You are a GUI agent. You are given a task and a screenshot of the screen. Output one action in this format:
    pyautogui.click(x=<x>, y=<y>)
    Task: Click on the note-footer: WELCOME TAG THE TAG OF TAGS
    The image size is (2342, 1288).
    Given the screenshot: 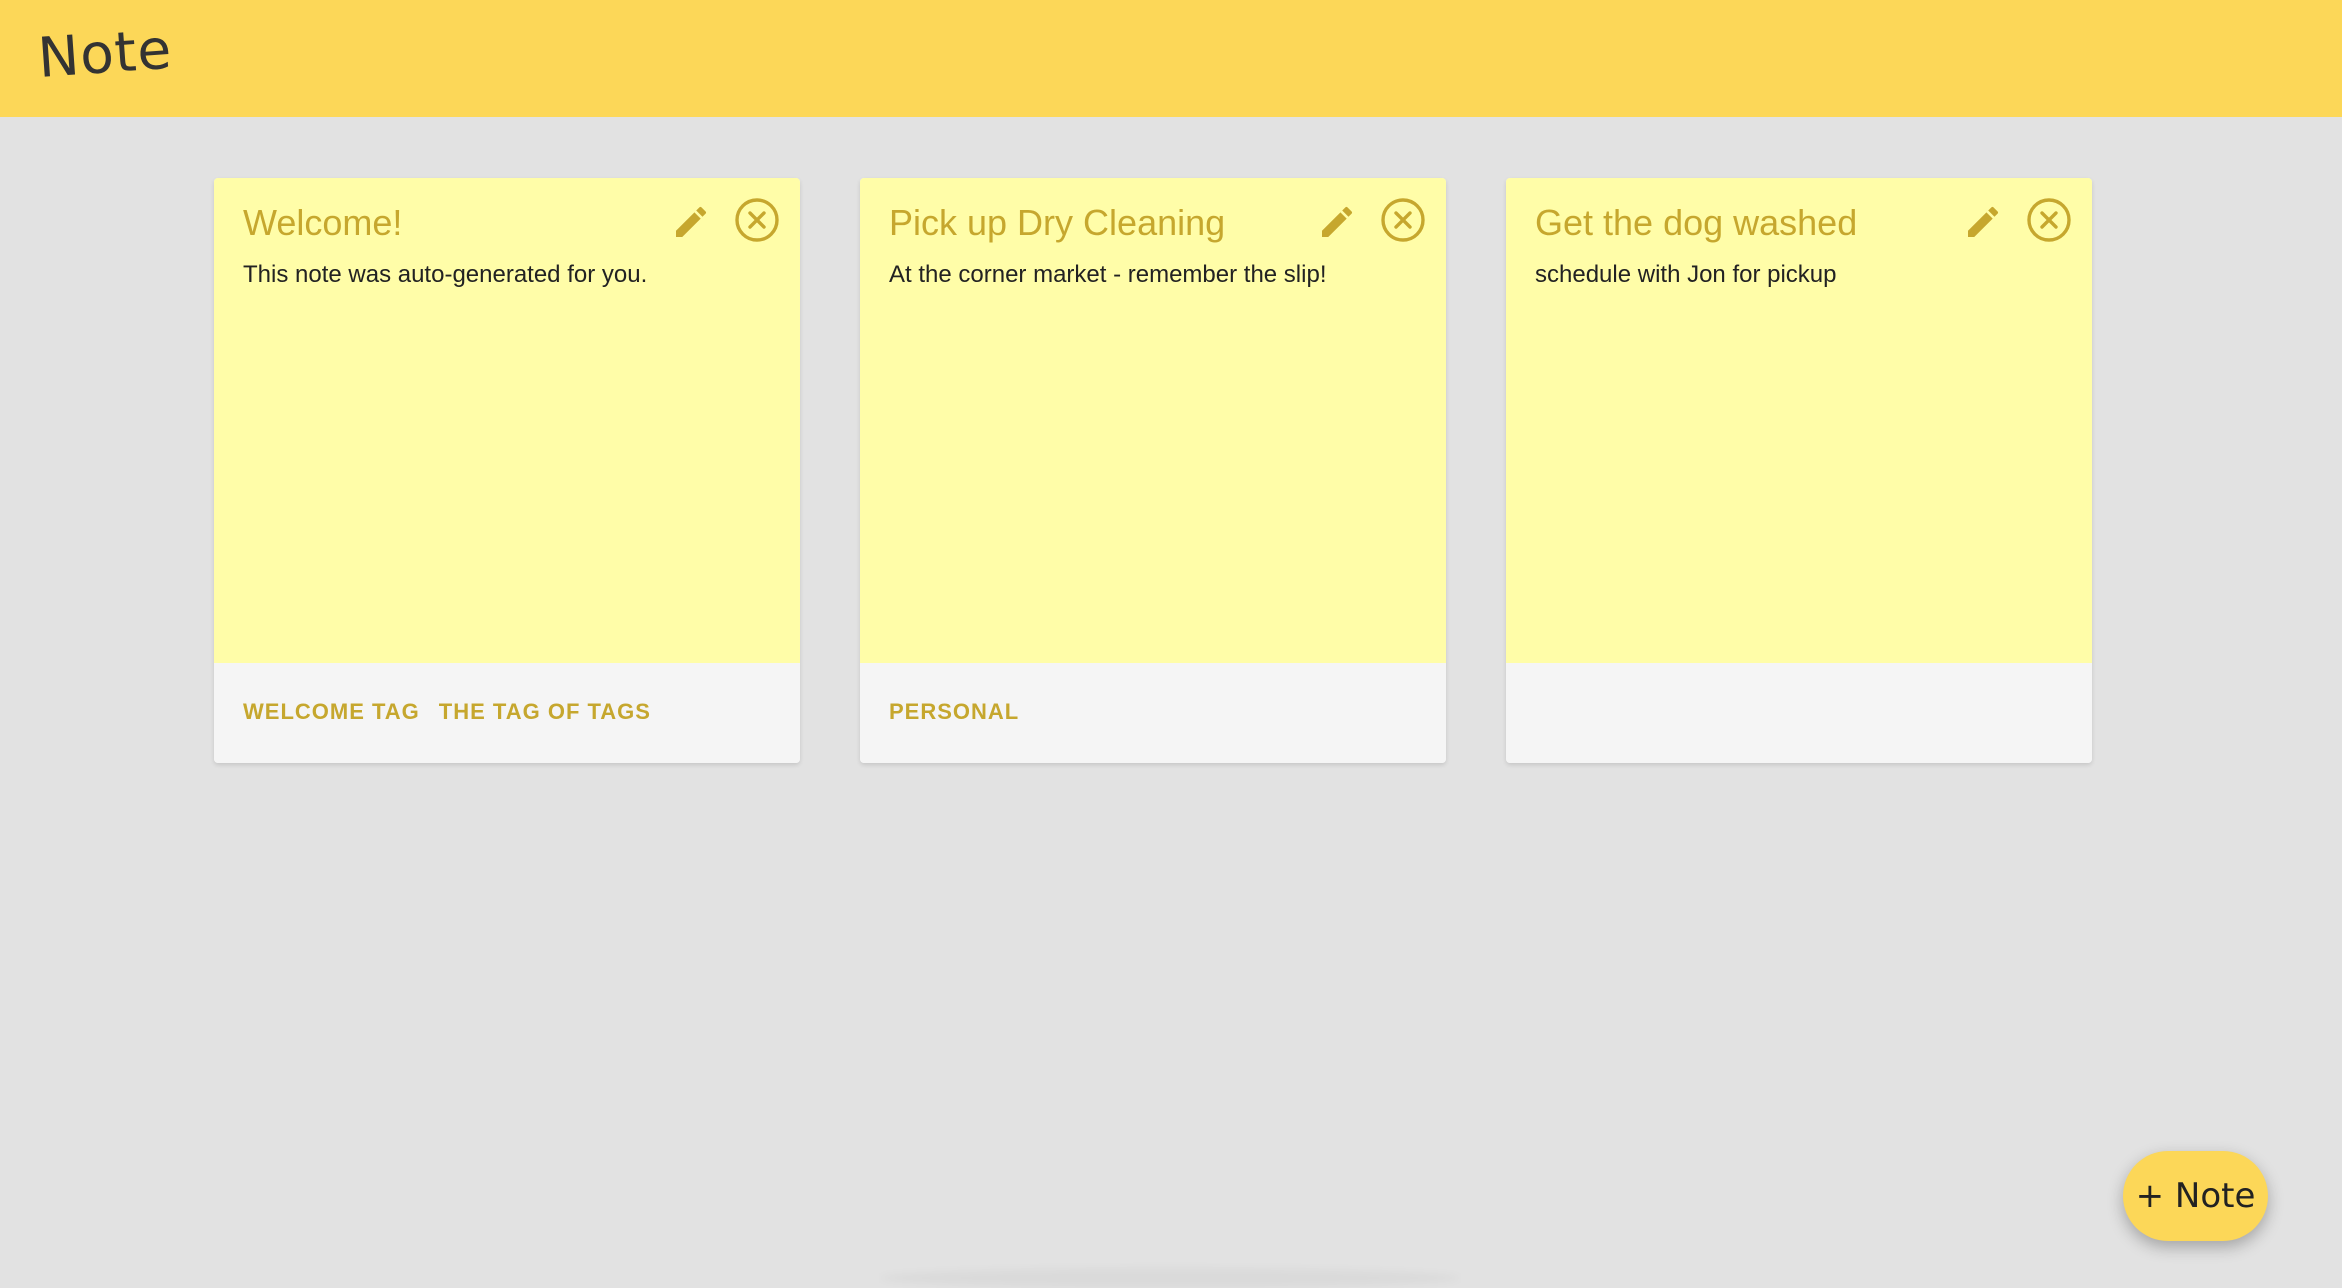 What is the action you would take?
    pyautogui.click(x=507, y=713)
    